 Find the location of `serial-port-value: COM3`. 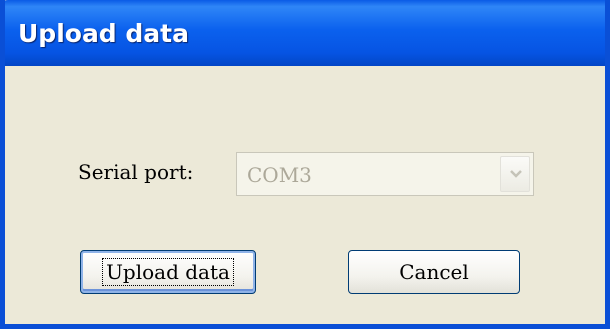

serial-port-value: COM3 is located at coordinates (279, 175).